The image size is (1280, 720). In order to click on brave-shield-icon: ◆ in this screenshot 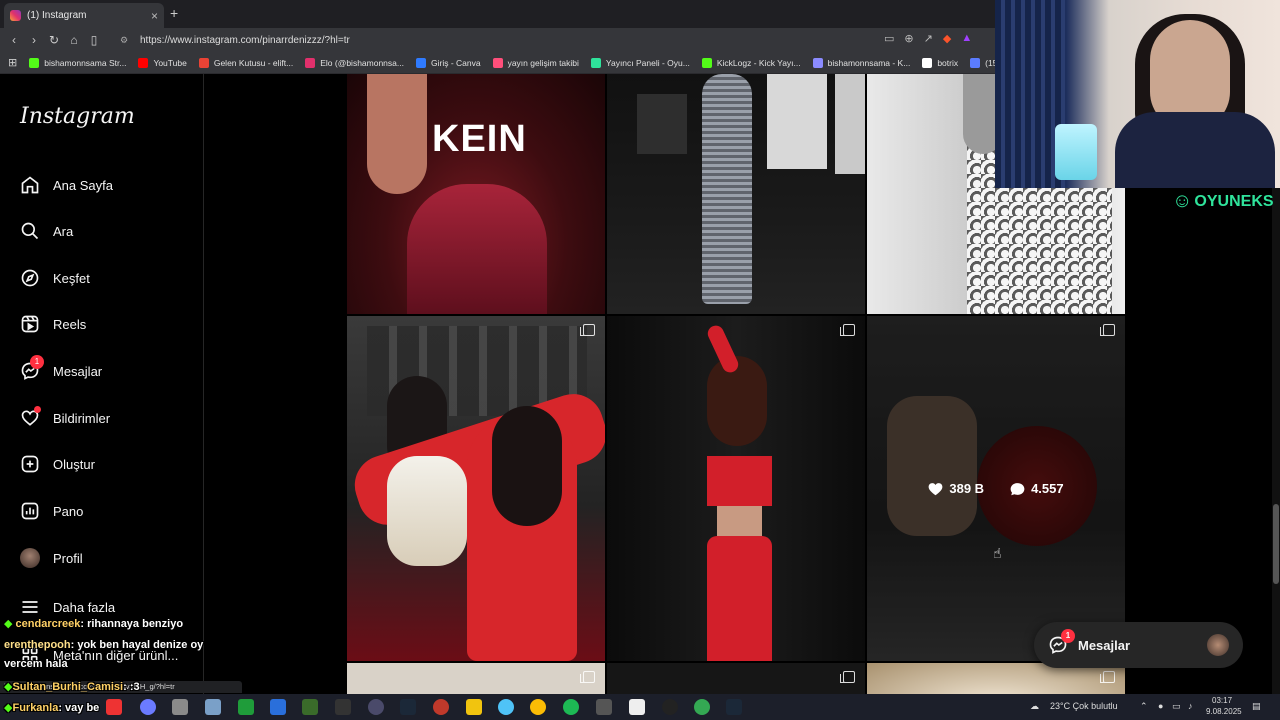, I will do `click(947, 38)`.